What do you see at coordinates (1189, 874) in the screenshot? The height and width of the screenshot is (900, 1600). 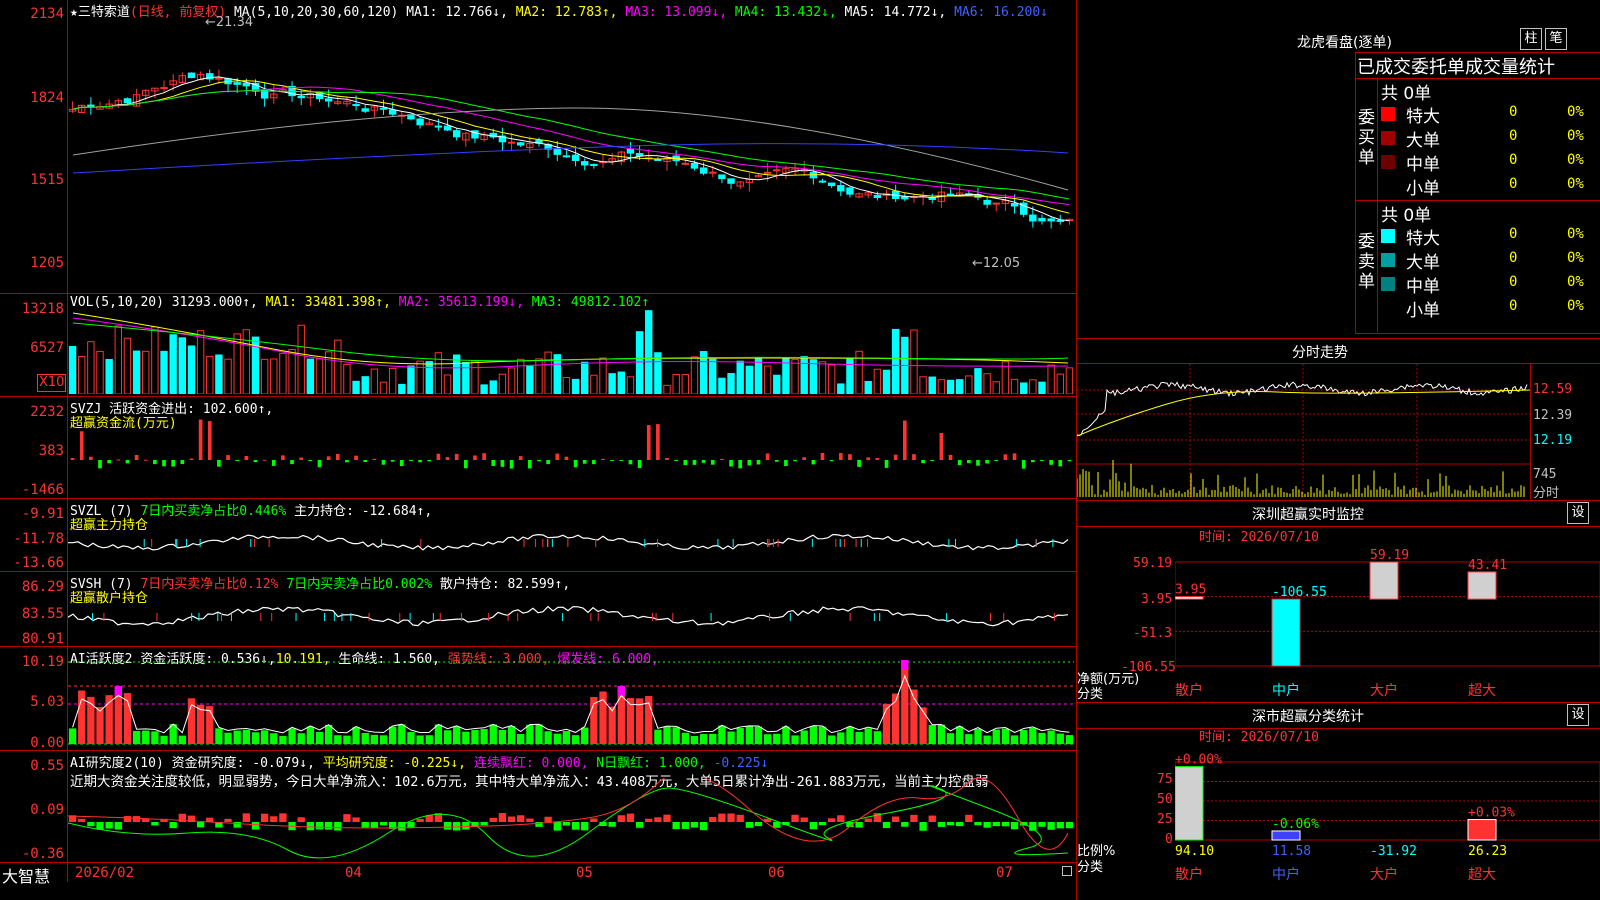 I see `category-label: 散户` at bounding box center [1189, 874].